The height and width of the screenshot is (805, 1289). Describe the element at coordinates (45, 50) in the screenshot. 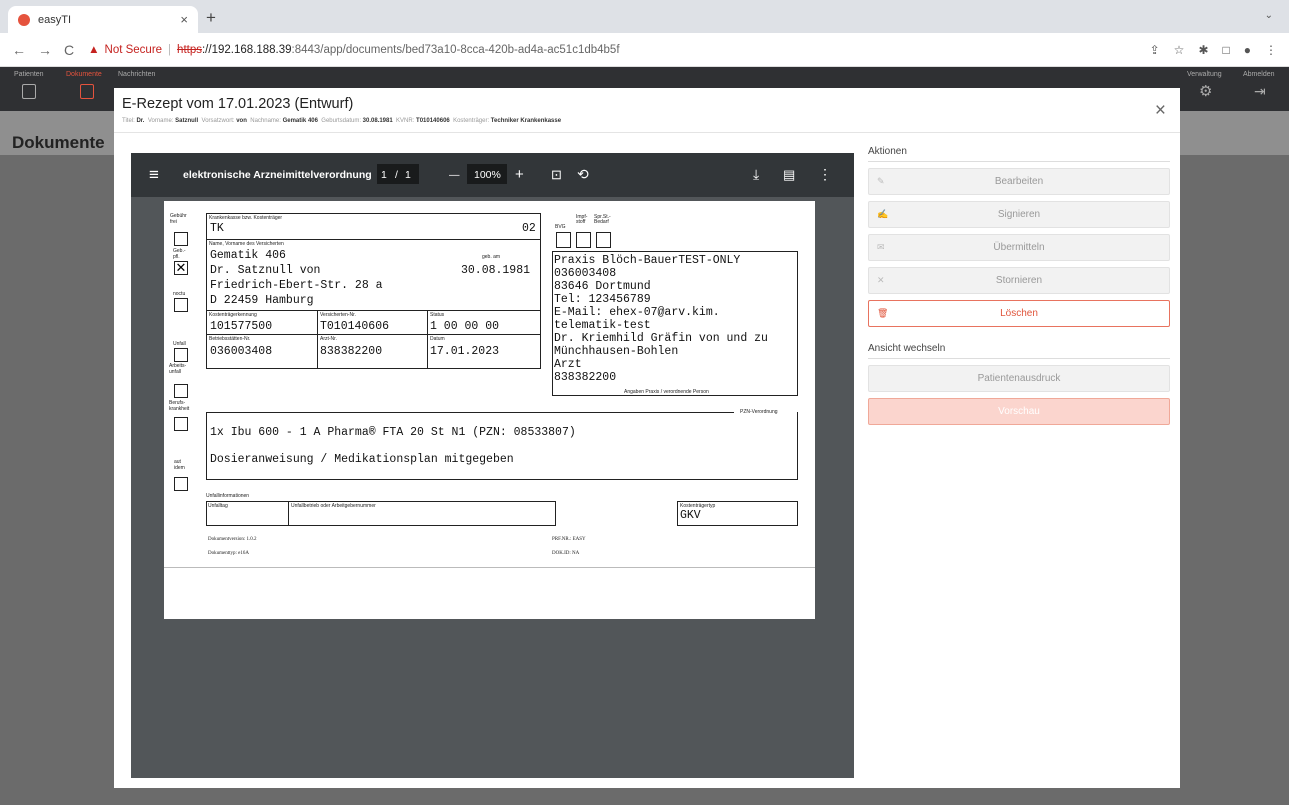

I see `forward-icon: →` at that location.